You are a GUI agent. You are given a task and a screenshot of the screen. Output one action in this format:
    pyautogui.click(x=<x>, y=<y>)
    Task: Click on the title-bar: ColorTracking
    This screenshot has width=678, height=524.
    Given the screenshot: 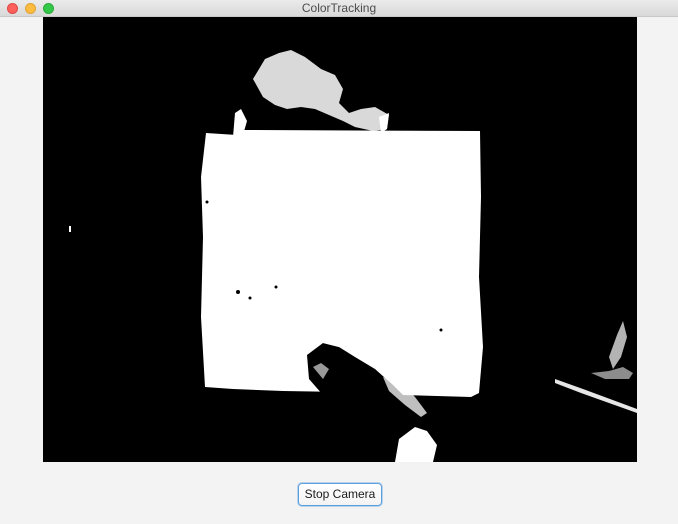 What is the action you would take?
    pyautogui.click(x=339, y=8)
    